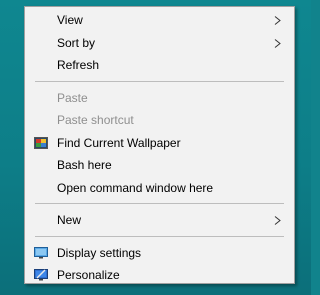 The width and height of the screenshot is (320, 295). What do you see at coordinates (135, 187) in the screenshot?
I see `menu-item-open-command-window-here-label: Open command window here` at bounding box center [135, 187].